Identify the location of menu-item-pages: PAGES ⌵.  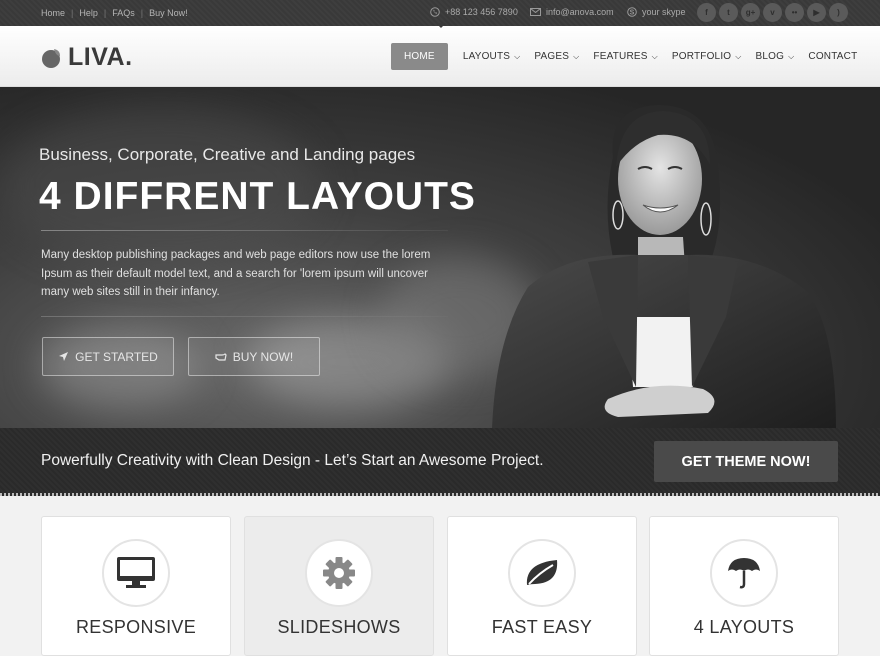
(556, 56).